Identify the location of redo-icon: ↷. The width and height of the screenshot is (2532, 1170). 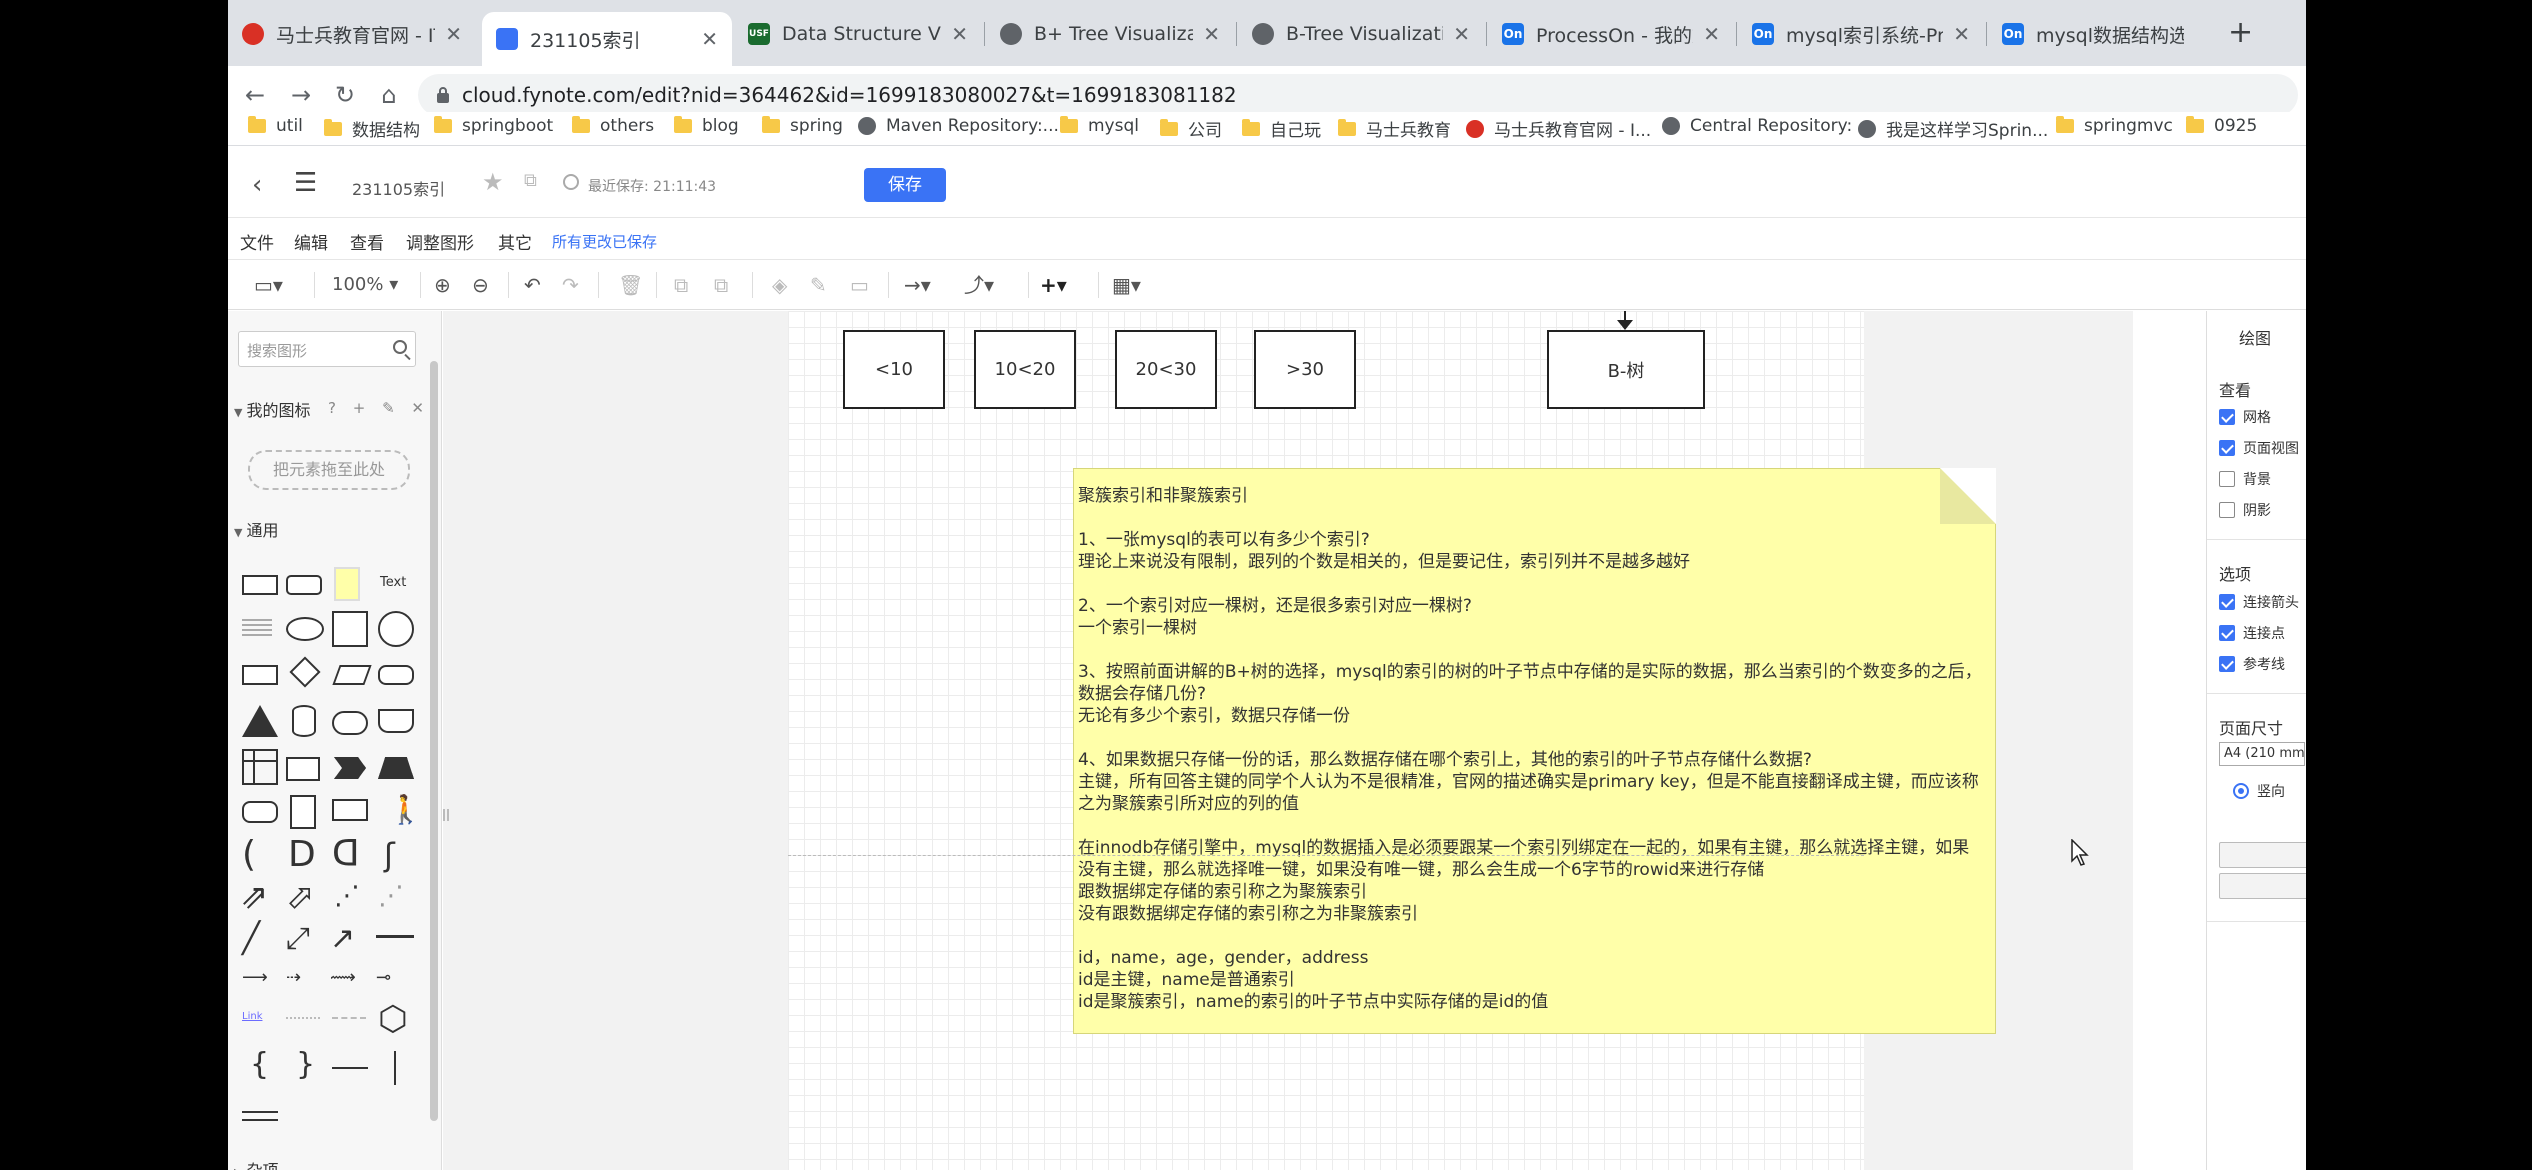
(570, 285).